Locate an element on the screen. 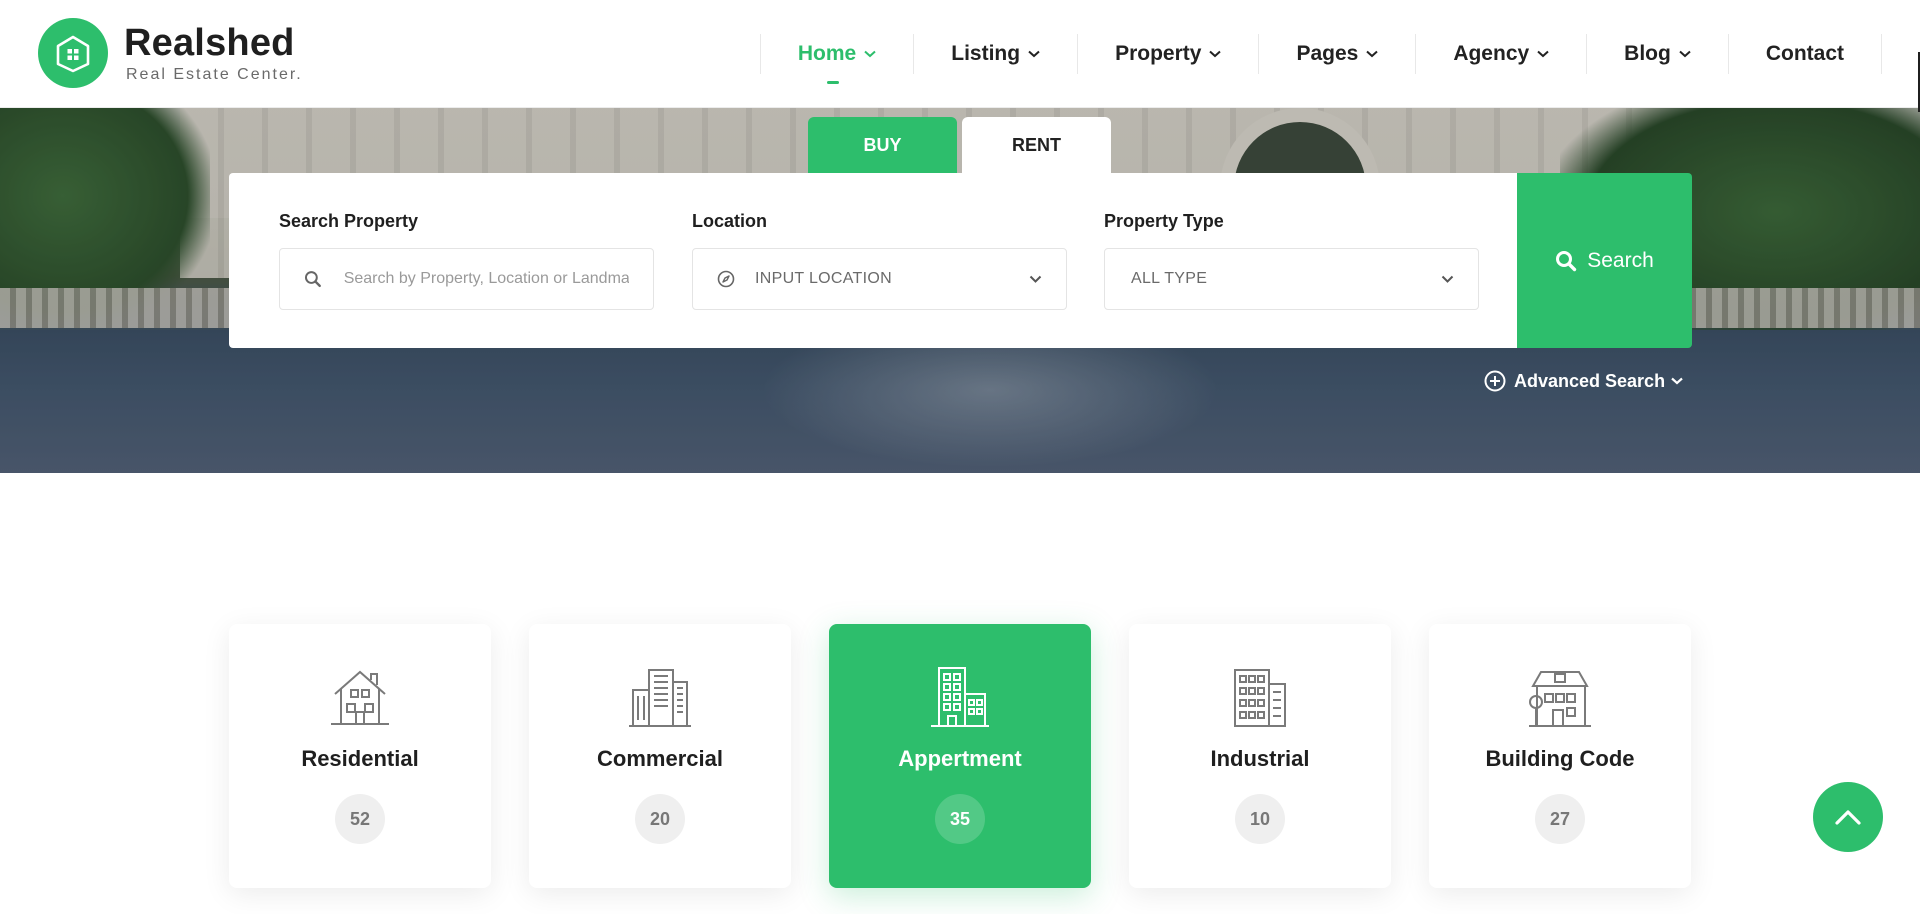 The image size is (1920, 914). nav-label: Agency is located at coordinates (1491, 53).